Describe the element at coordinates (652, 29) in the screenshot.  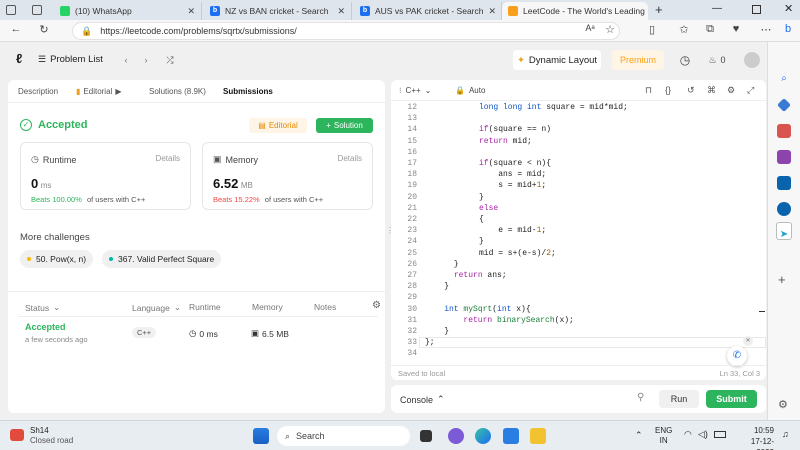
I see `split-screen-icon: ▯` at that location.